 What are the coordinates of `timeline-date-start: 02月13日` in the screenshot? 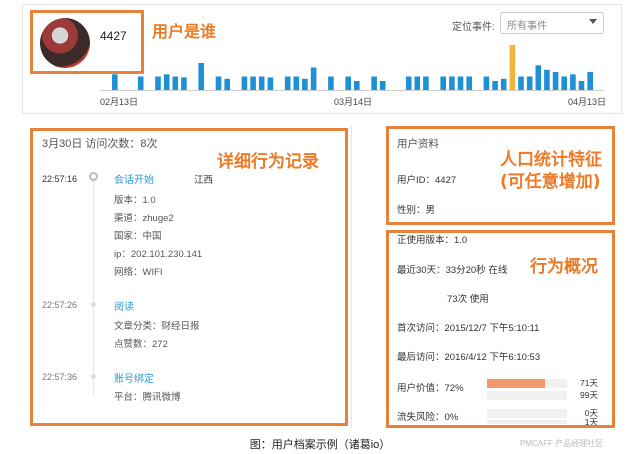 It's located at (119, 102).